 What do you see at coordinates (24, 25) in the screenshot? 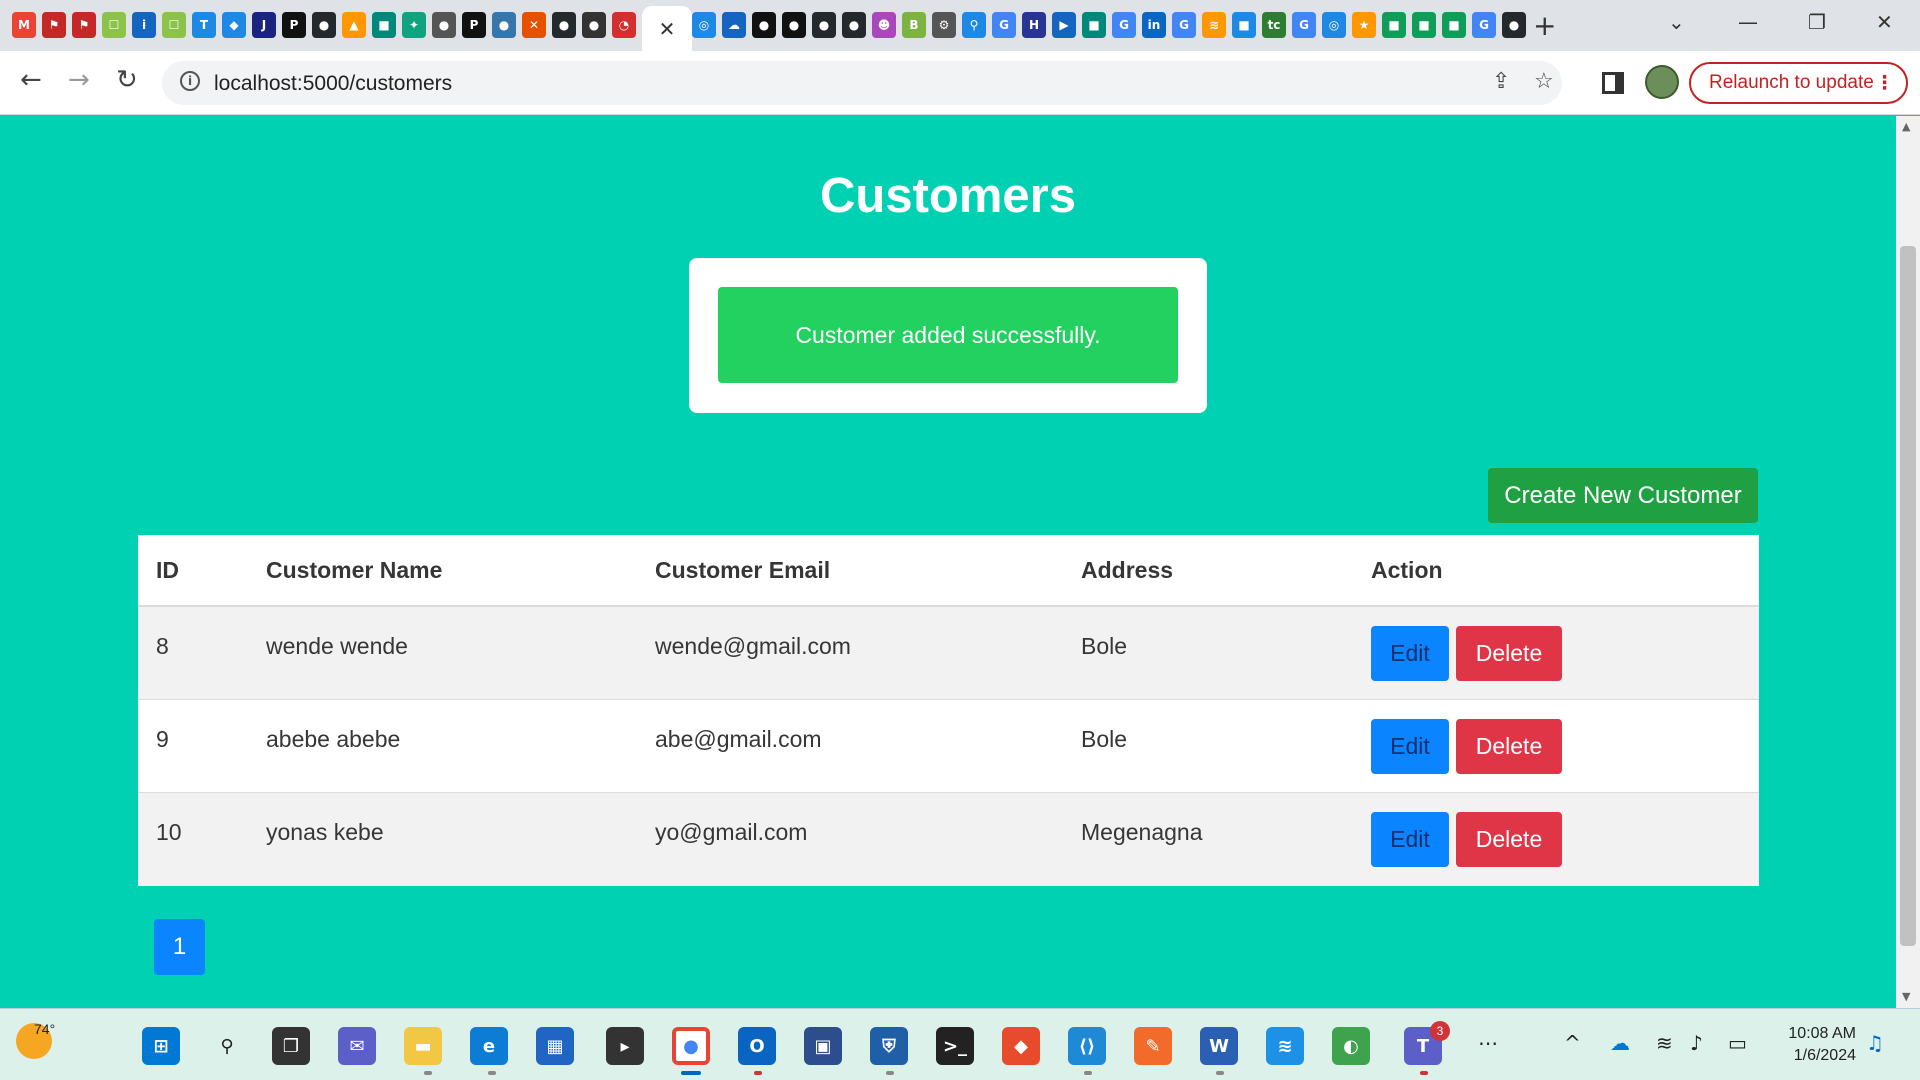
I see `gmail-icon: M` at bounding box center [24, 25].